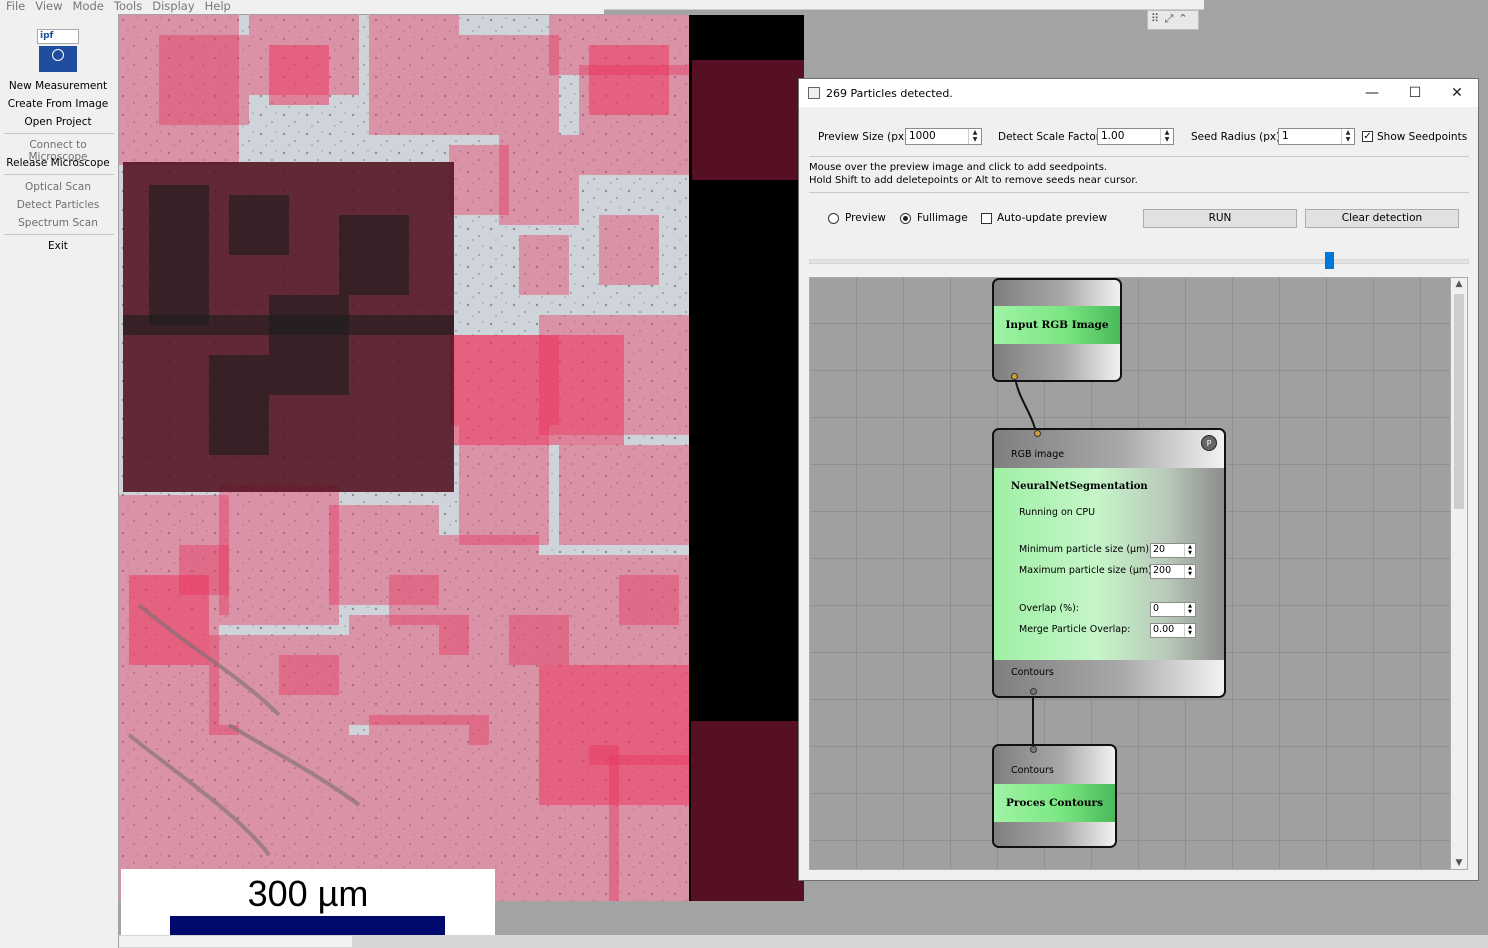 This screenshot has width=1488, height=948. I want to click on scroll-down-icon: ▼, so click(1459, 863).